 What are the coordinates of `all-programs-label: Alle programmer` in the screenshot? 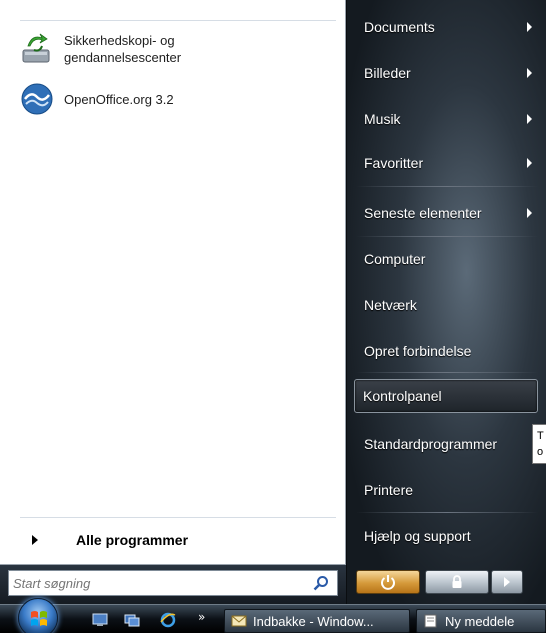 It's located at (132, 540).